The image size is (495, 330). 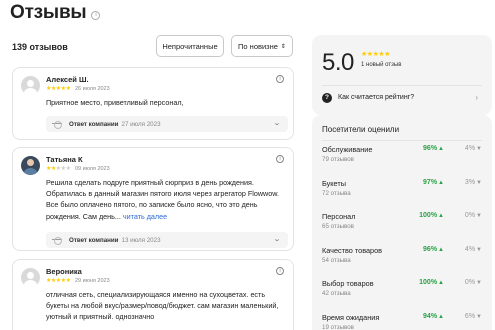 I want to click on read-more-link: читать далее, so click(x=145, y=216).